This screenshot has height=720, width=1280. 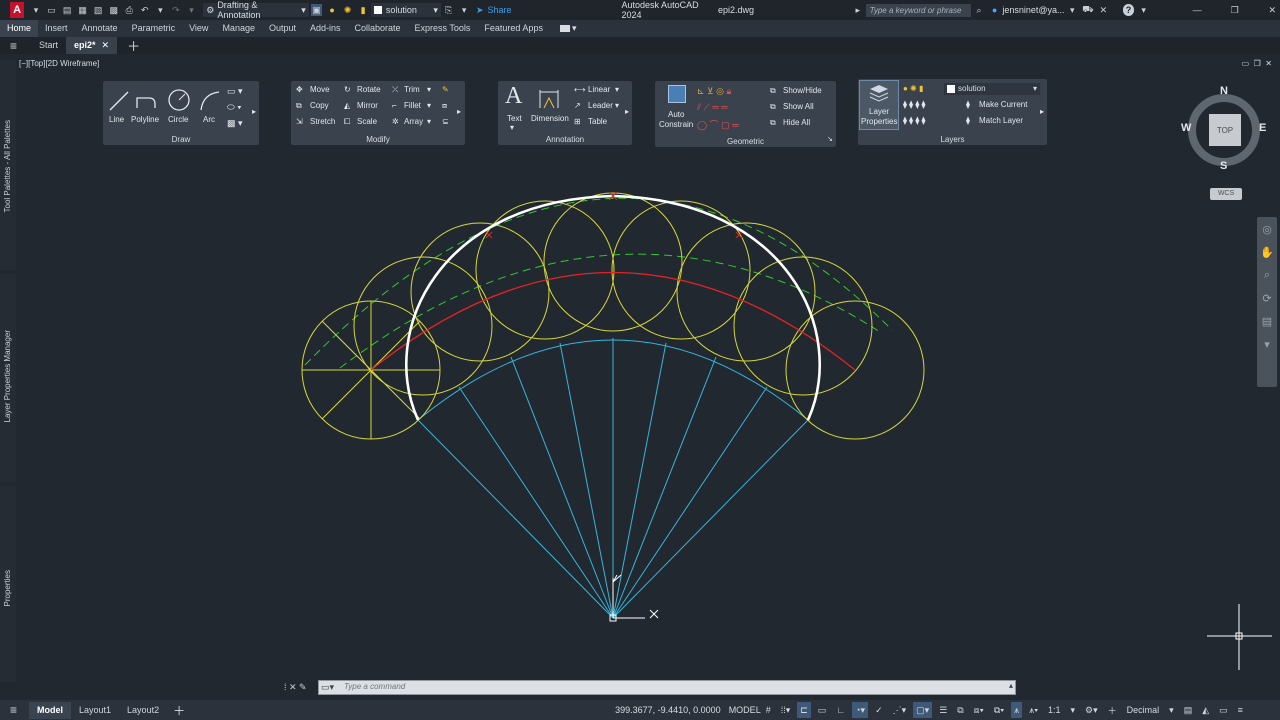 What do you see at coordinates (1205, 710) in the screenshot?
I see `isolate-objects-icon: ◭` at bounding box center [1205, 710].